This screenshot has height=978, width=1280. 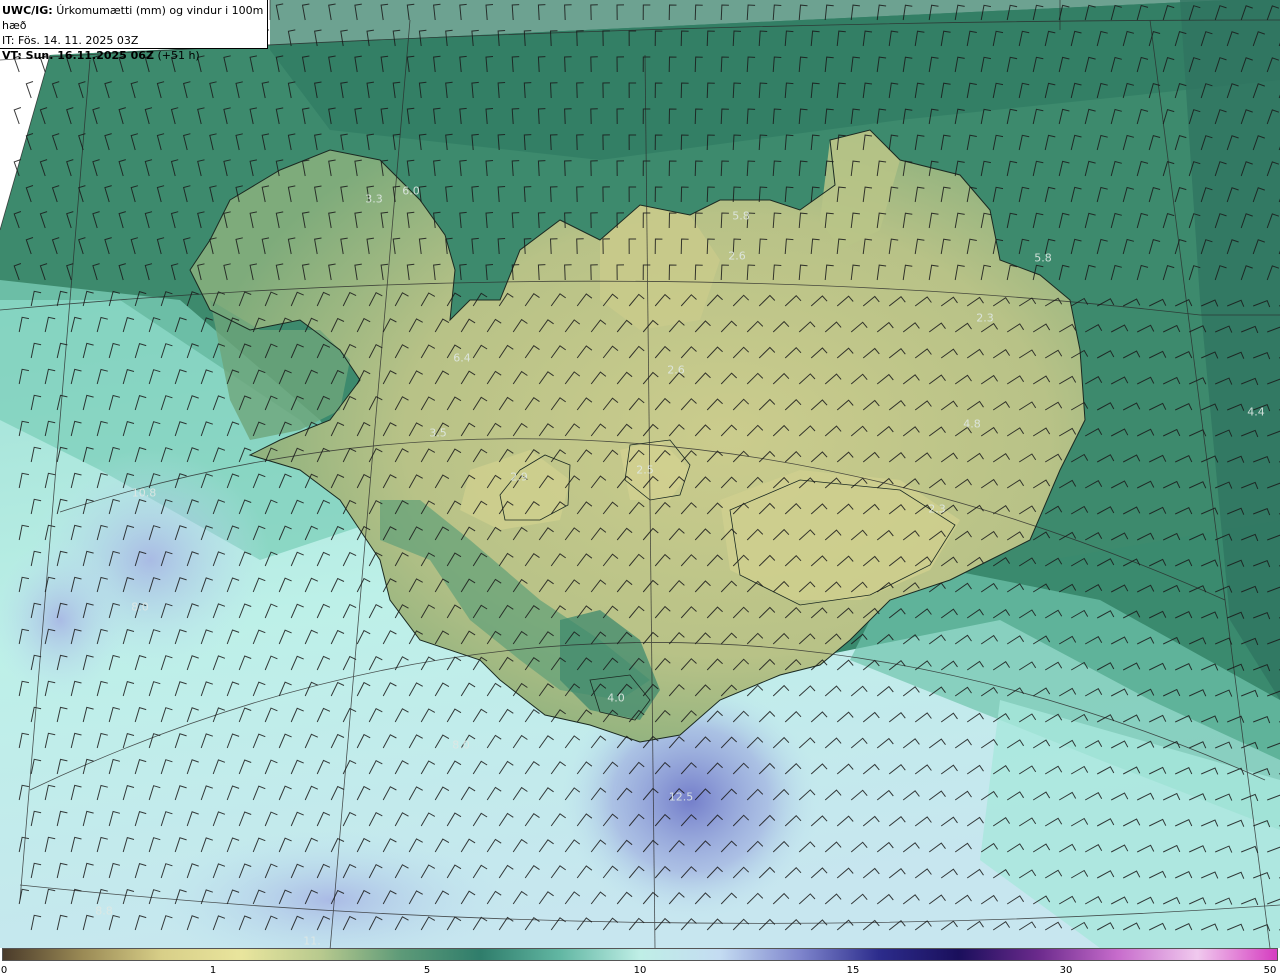 What do you see at coordinates (462, 358) in the screenshot?
I see `map-value-label: 6.4` at bounding box center [462, 358].